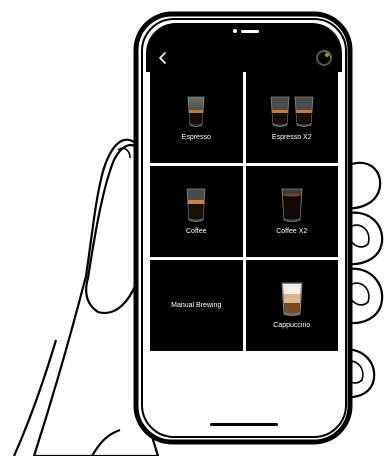 The width and height of the screenshot is (386, 456). I want to click on coffee-cup-icon, so click(196, 205).